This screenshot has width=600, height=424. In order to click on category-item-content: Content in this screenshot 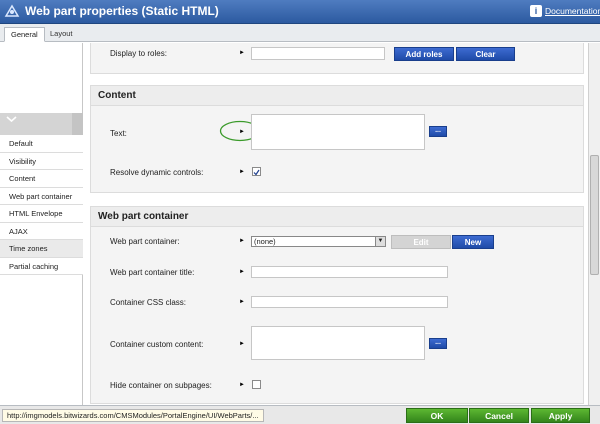, I will do `click(41, 179)`.